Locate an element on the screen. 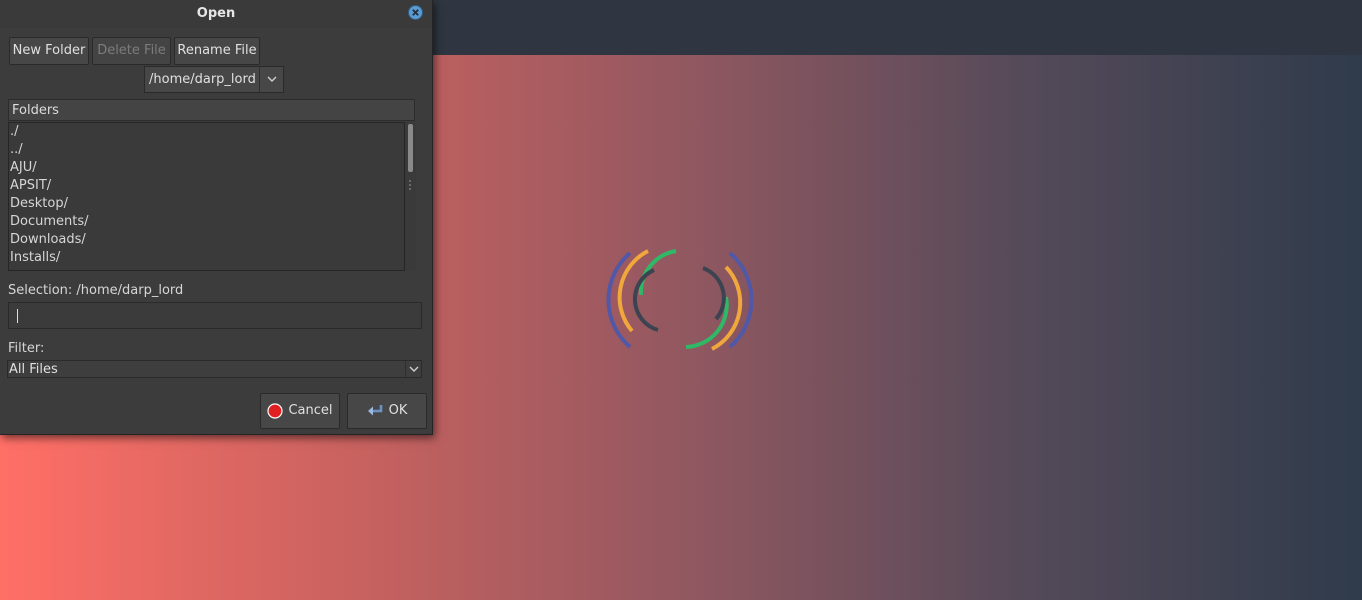  dialog-titlebar: Open is located at coordinates (216, 14).